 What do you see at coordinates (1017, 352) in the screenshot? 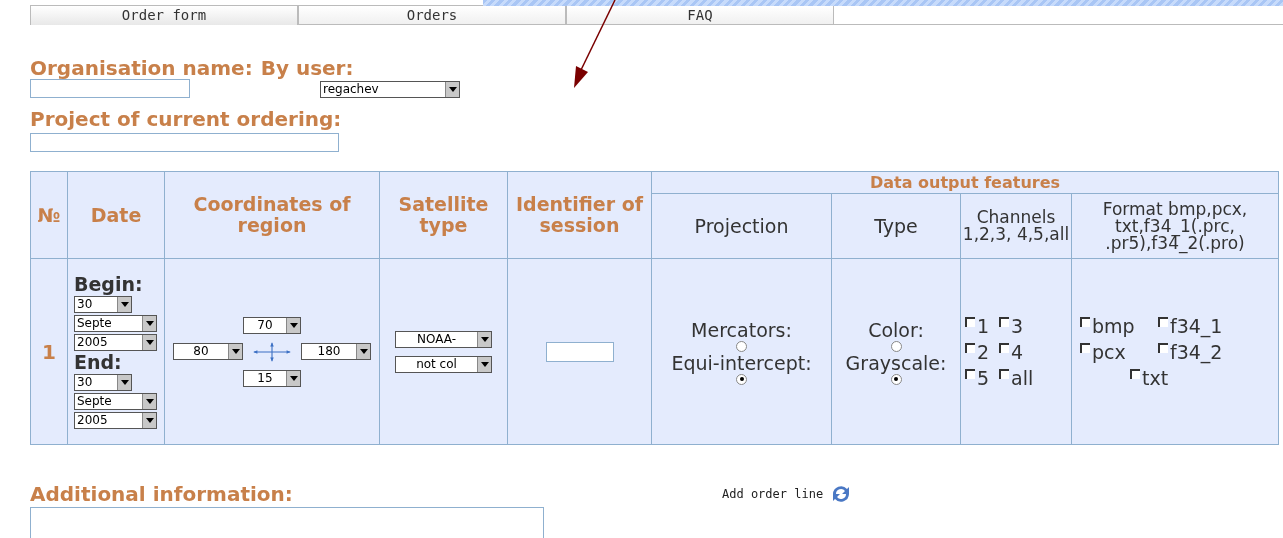
I see `checkbox-label: 4` at bounding box center [1017, 352].